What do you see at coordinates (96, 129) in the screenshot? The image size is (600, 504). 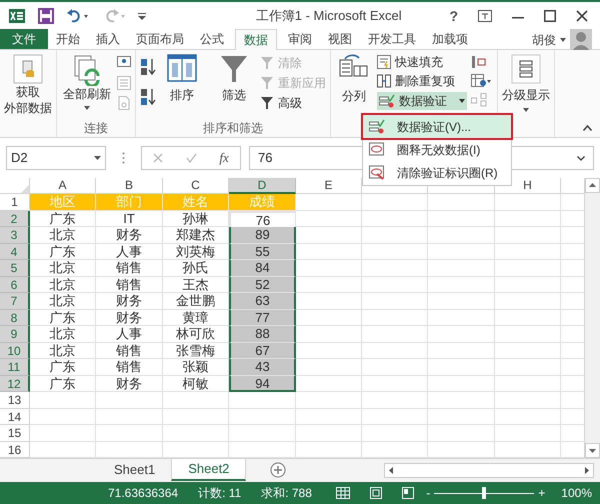 I see `group-label: 连接` at bounding box center [96, 129].